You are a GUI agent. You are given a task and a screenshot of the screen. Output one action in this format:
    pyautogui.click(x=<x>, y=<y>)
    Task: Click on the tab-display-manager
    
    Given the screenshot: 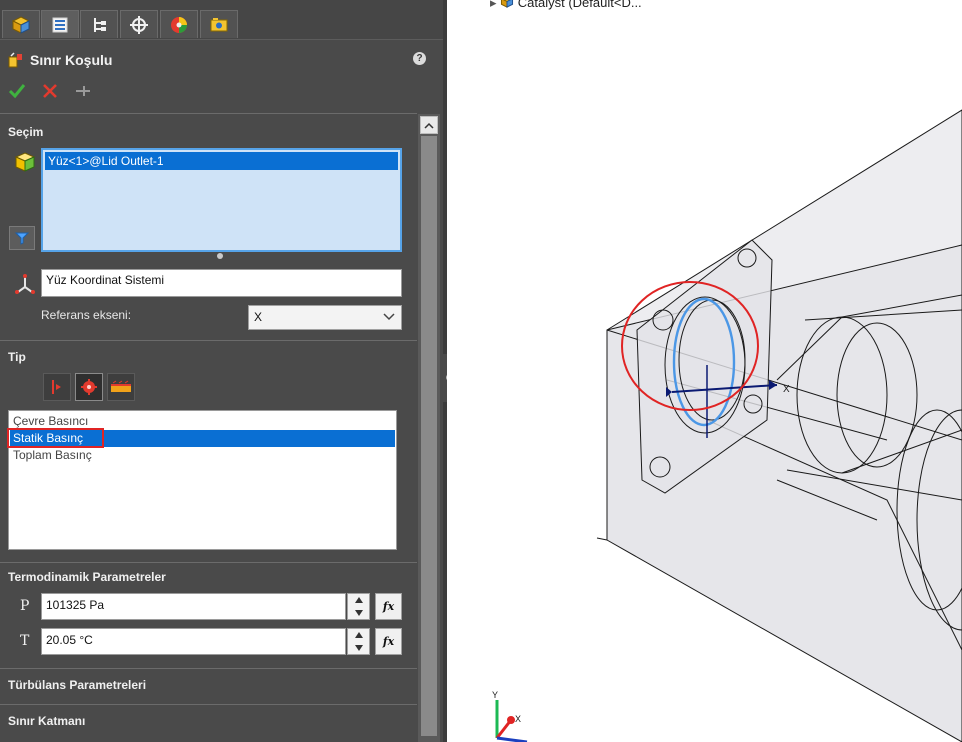 What is the action you would take?
    pyautogui.click(x=179, y=24)
    